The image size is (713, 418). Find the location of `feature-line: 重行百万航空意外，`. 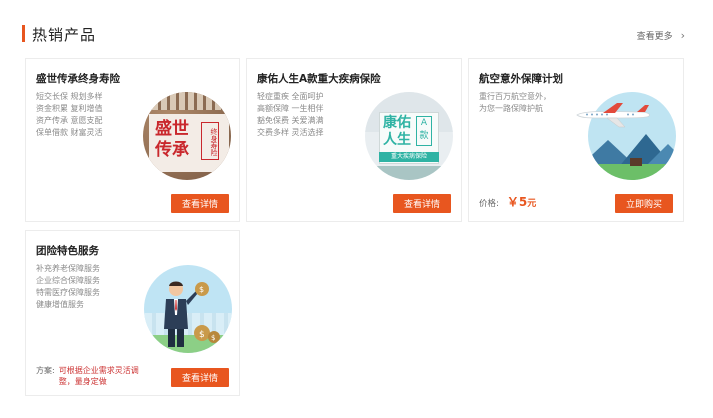

feature-line: 重行百万航空意外， is located at coordinates (515, 96).